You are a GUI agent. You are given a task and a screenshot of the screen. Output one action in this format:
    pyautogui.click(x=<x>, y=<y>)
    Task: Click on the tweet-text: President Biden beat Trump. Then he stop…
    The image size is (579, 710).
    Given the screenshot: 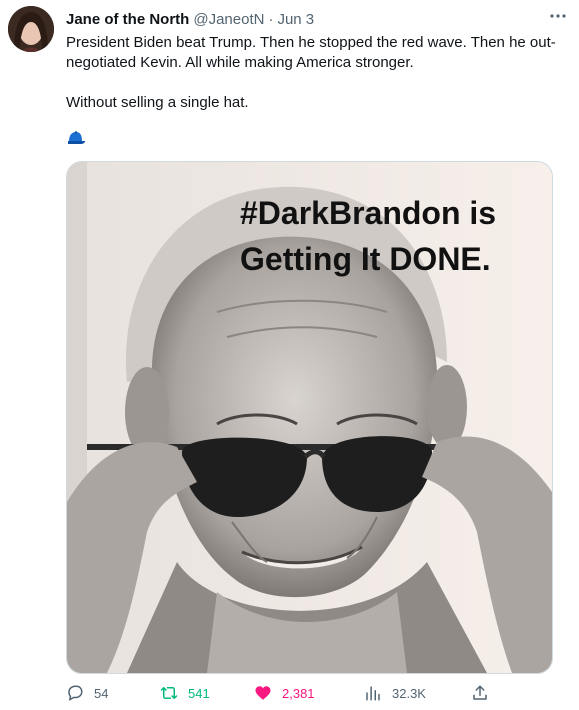 What is the action you would take?
    pyautogui.click(x=316, y=73)
    